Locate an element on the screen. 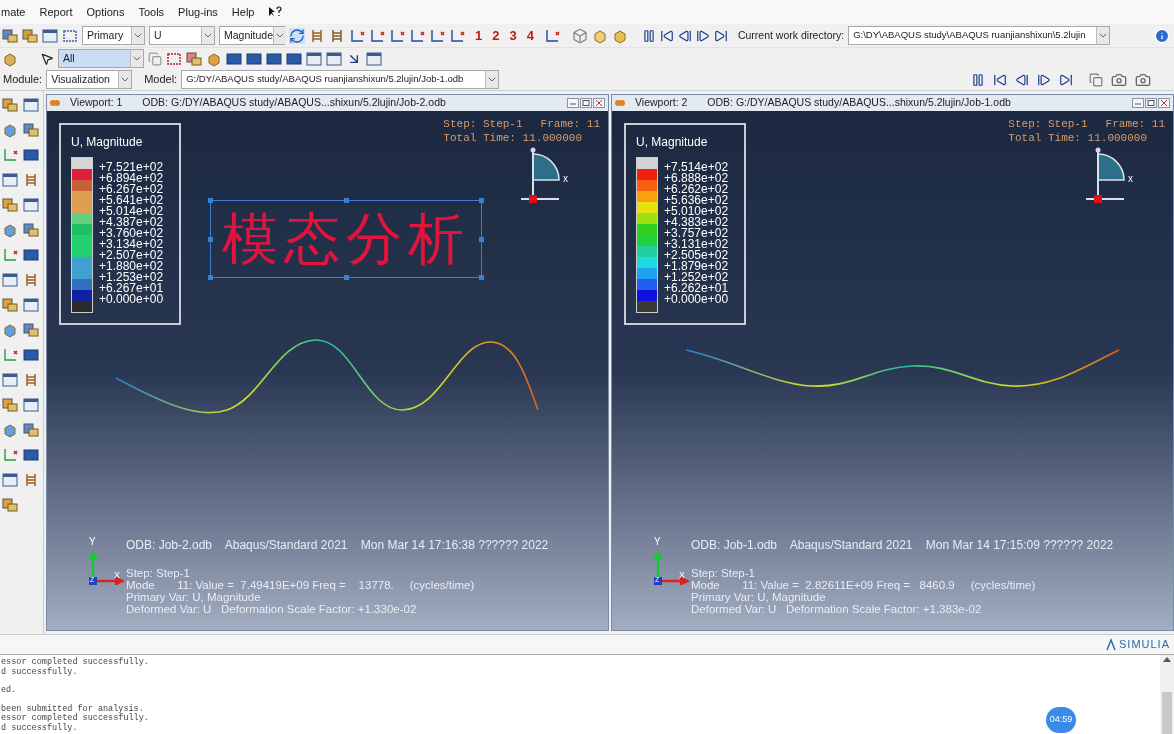  scrollbar-thumb is located at coordinates (1167, 713).